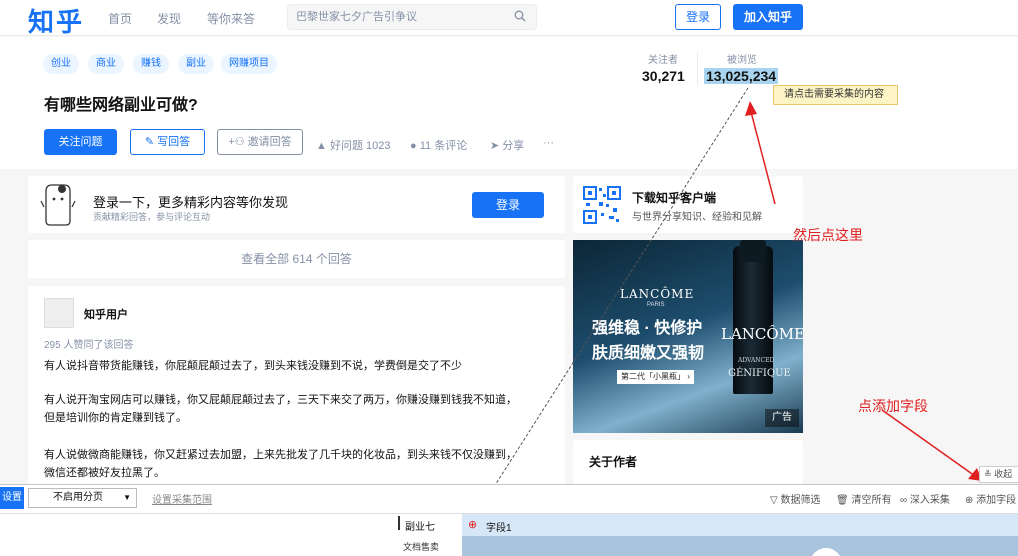 The height and width of the screenshot is (556, 1018). I want to click on field-header-row, so click(740, 525).